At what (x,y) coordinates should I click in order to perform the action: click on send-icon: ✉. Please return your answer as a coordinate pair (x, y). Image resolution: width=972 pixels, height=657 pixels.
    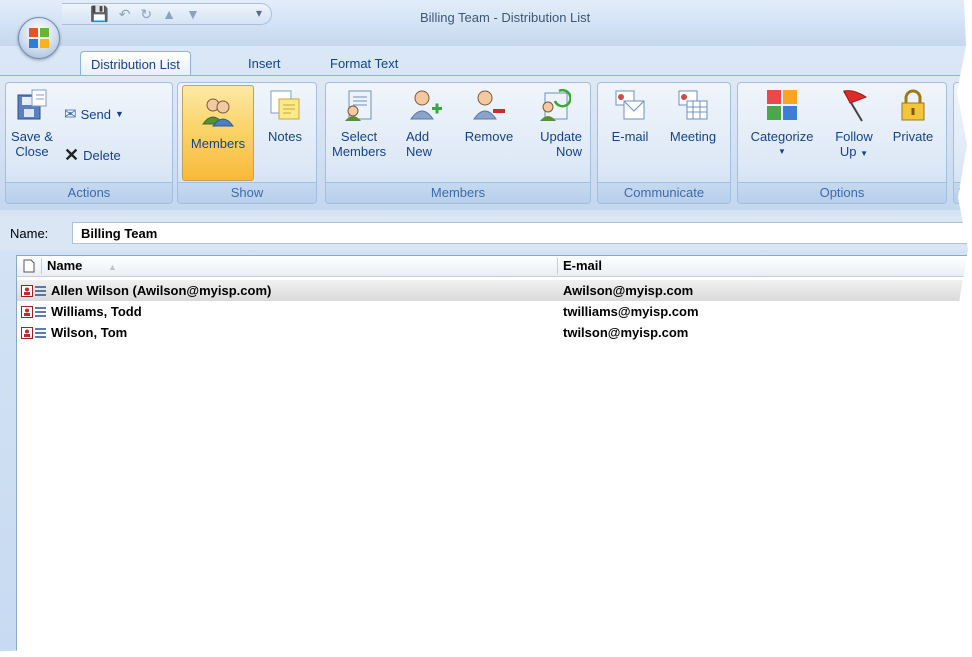
    Looking at the image, I should click on (70, 114).